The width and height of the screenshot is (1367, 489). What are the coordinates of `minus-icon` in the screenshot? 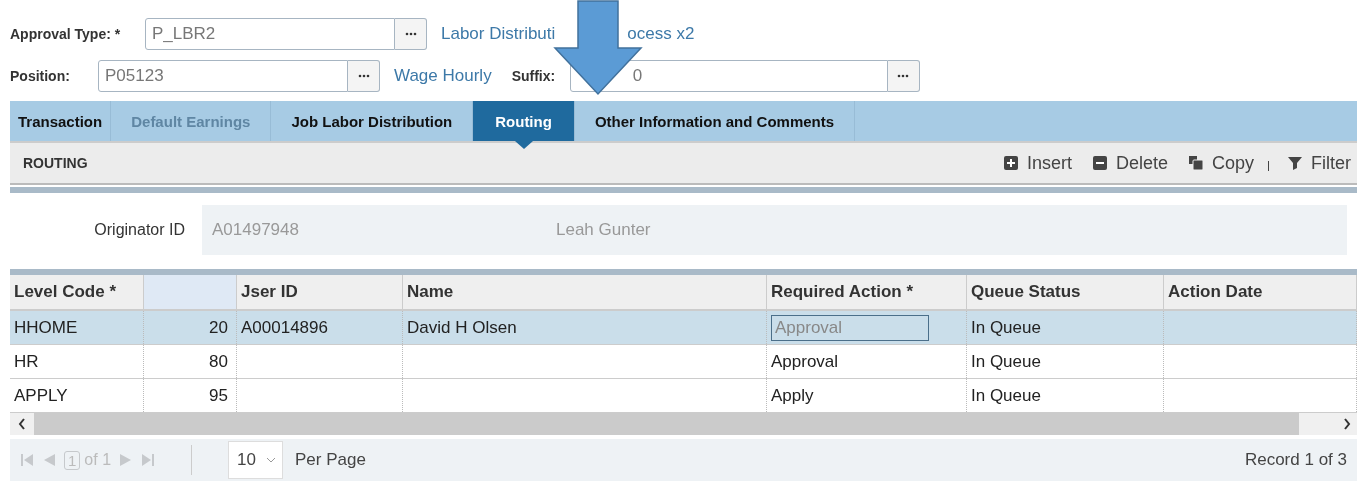 It's located at (1099, 163).